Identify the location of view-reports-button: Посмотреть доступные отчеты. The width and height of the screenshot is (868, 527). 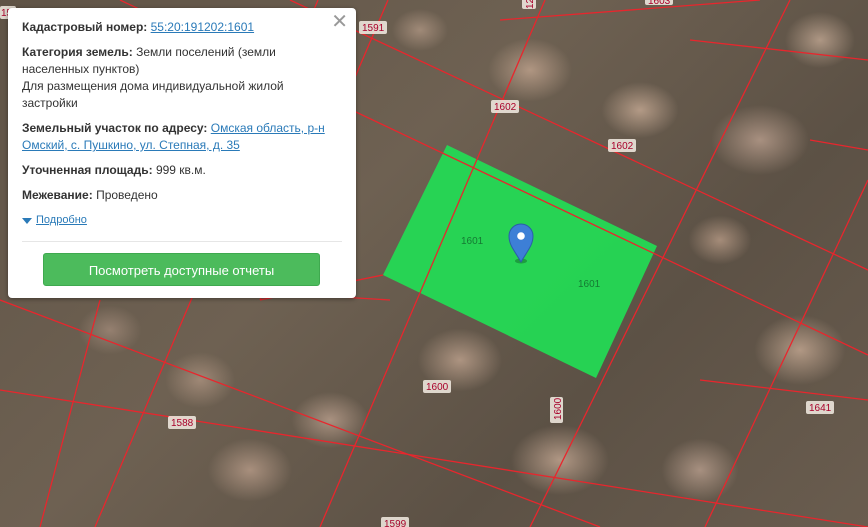
(181, 269).